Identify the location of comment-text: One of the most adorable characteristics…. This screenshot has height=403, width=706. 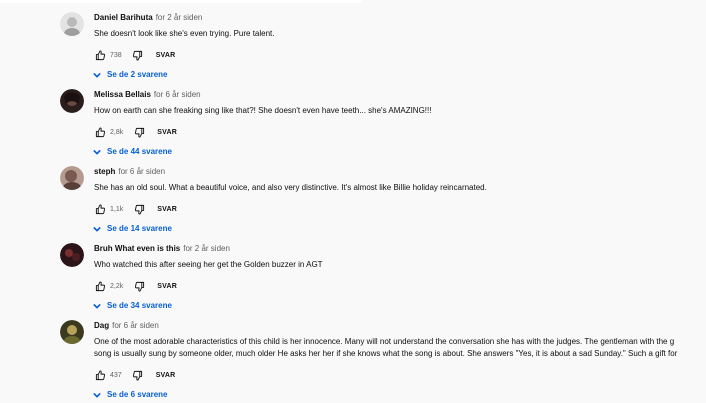
(400, 348).